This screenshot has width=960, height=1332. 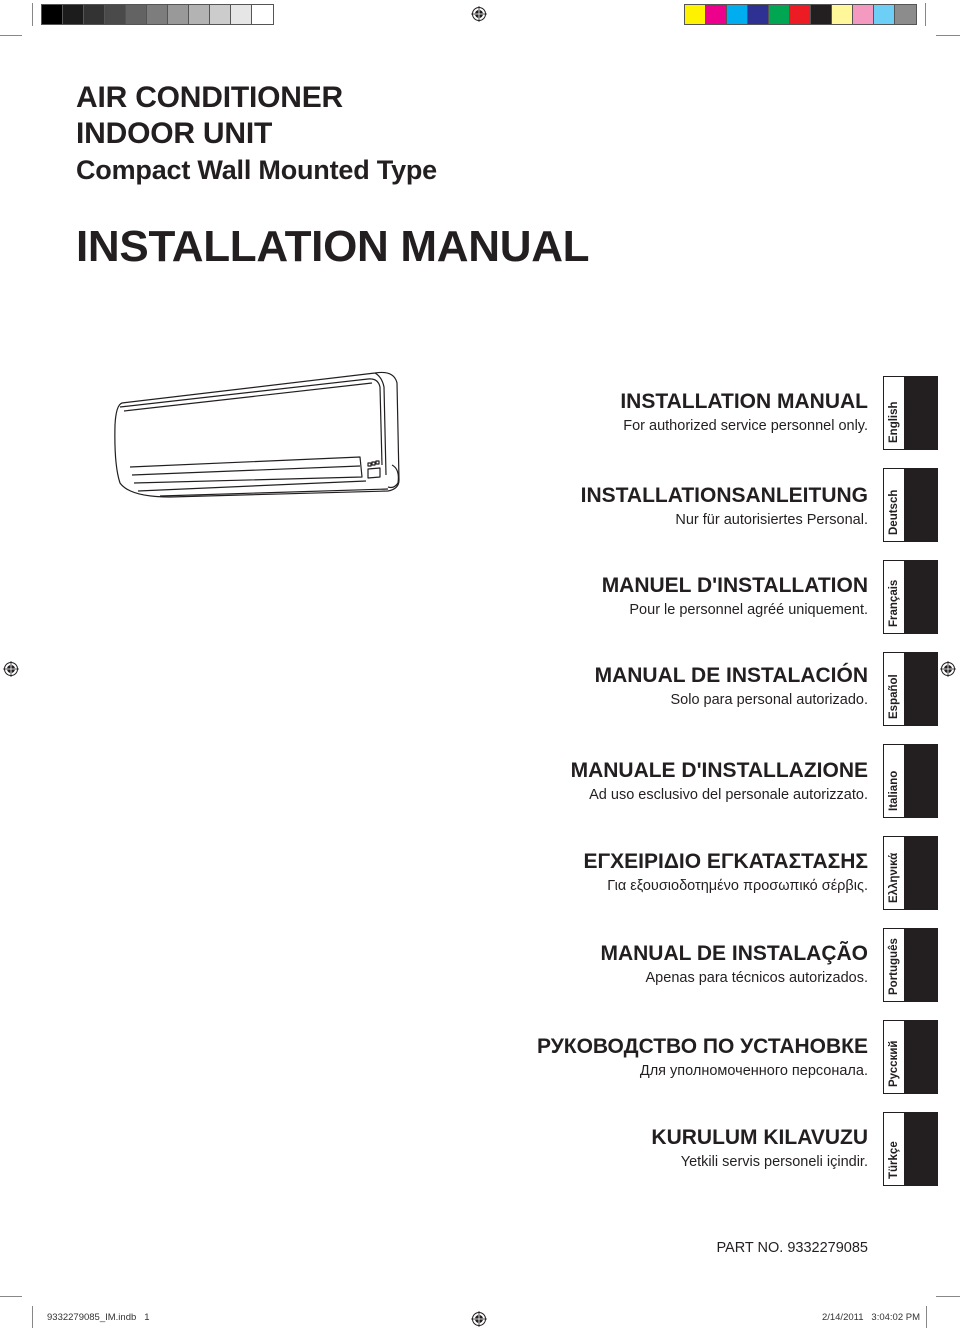 What do you see at coordinates (910, 1149) in the screenshot?
I see `language-tab-turkce: Türkçe` at bounding box center [910, 1149].